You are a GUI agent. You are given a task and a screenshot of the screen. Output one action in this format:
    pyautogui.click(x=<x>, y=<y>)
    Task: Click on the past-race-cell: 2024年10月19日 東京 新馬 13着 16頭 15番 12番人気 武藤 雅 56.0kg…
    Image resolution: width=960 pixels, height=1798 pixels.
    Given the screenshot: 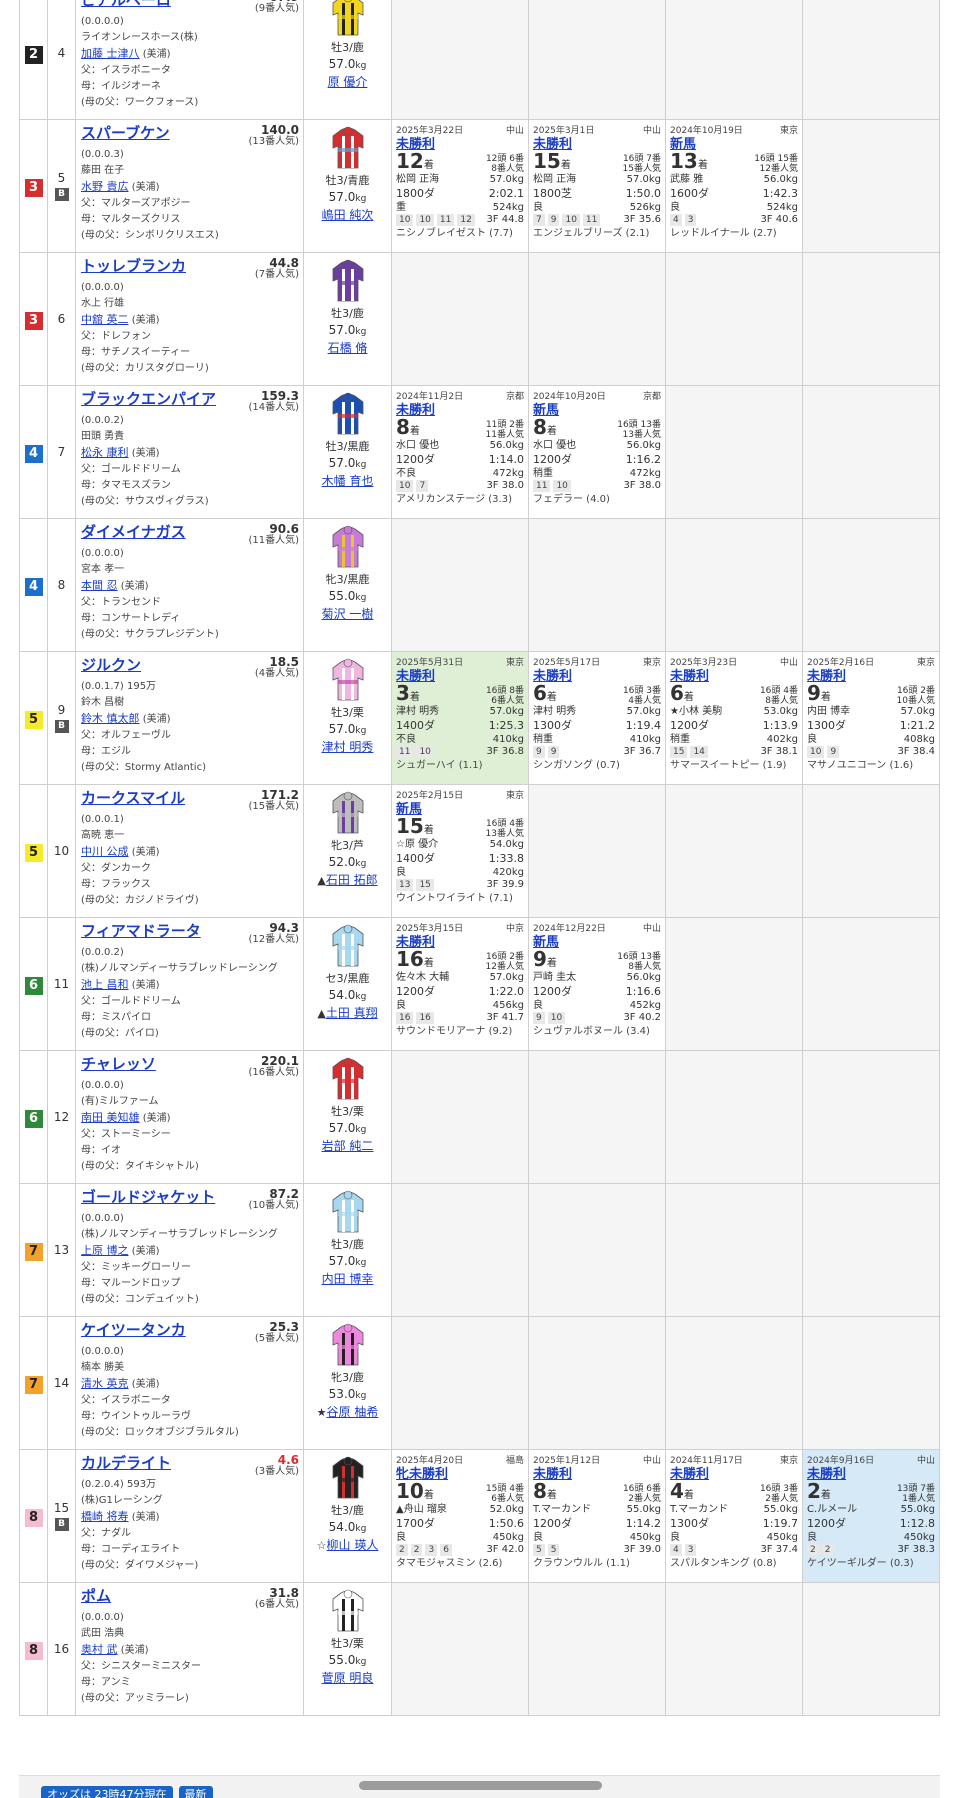 What is the action you would take?
    pyautogui.click(x=734, y=186)
    